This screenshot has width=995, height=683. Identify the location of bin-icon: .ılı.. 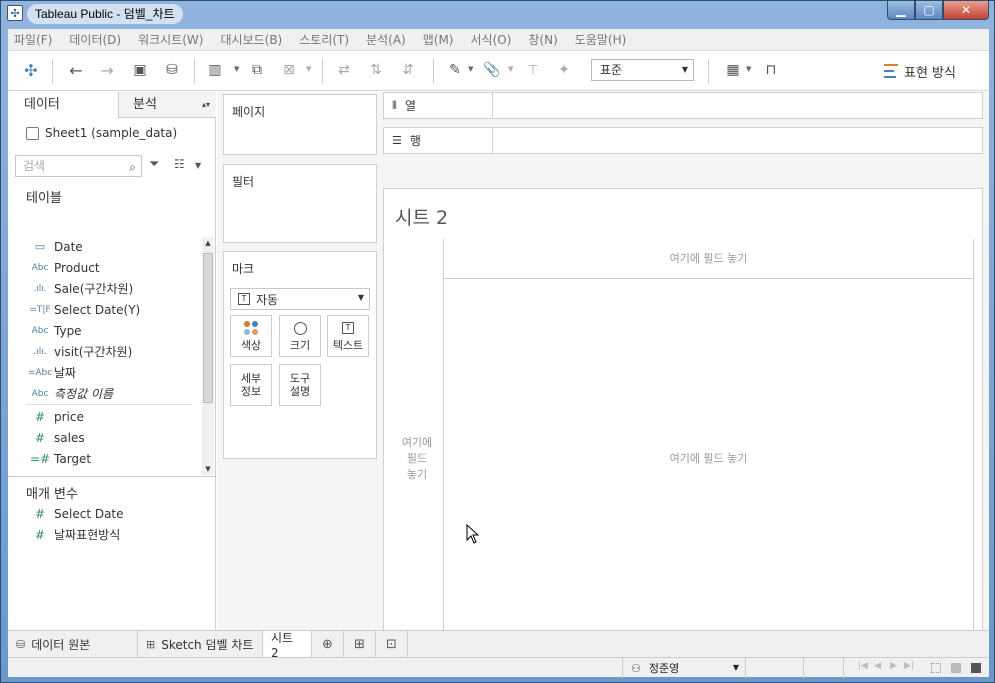
(40, 351).